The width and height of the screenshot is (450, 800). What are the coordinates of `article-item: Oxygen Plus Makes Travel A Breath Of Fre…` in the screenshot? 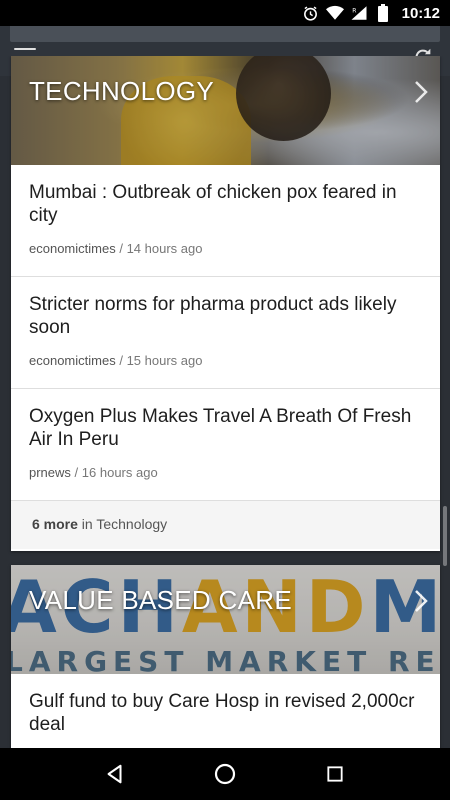 It's located at (225, 445).